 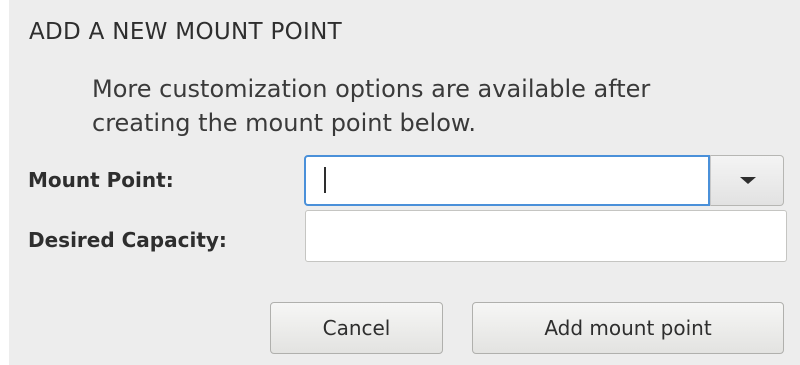 What do you see at coordinates (127, 240) in the screenshot?
I see `desired-capacity-label: Desired Capacity:` at bounding box center [127, 240].